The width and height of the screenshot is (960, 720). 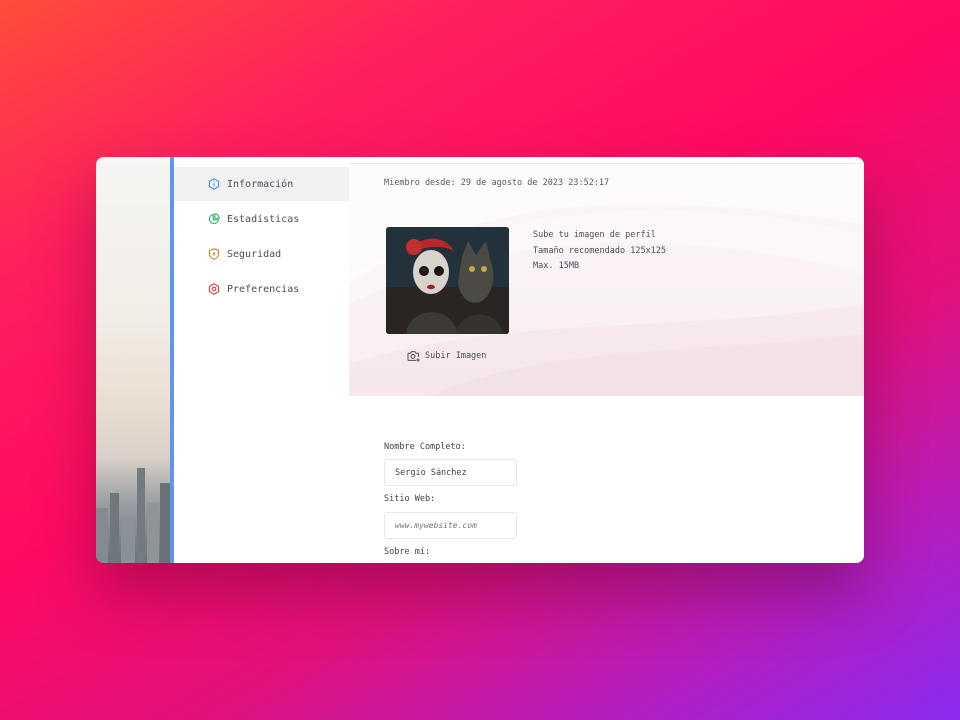 What do you see at coordinates (594, 235) in the screenshot?
I see `upload-title: Sube tu imagen de perfil` at bounding box center [594, 235].